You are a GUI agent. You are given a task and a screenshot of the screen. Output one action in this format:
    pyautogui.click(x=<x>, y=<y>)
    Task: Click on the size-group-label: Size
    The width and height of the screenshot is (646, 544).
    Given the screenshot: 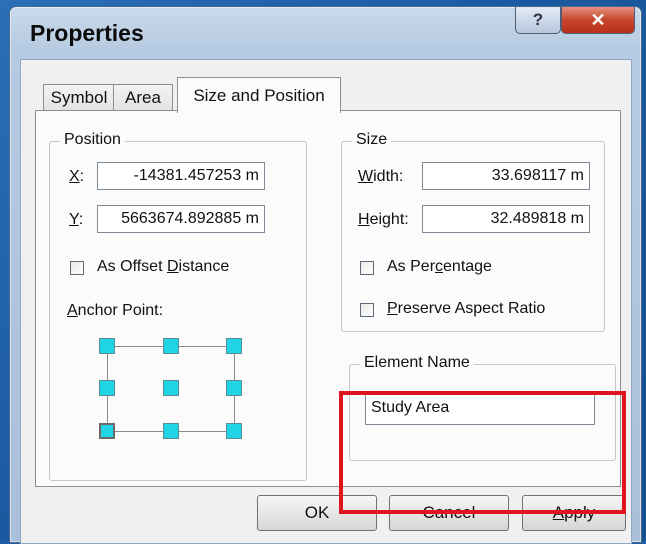 What is the action you would take?
    pyautogui.click(x=372, y=140)
    